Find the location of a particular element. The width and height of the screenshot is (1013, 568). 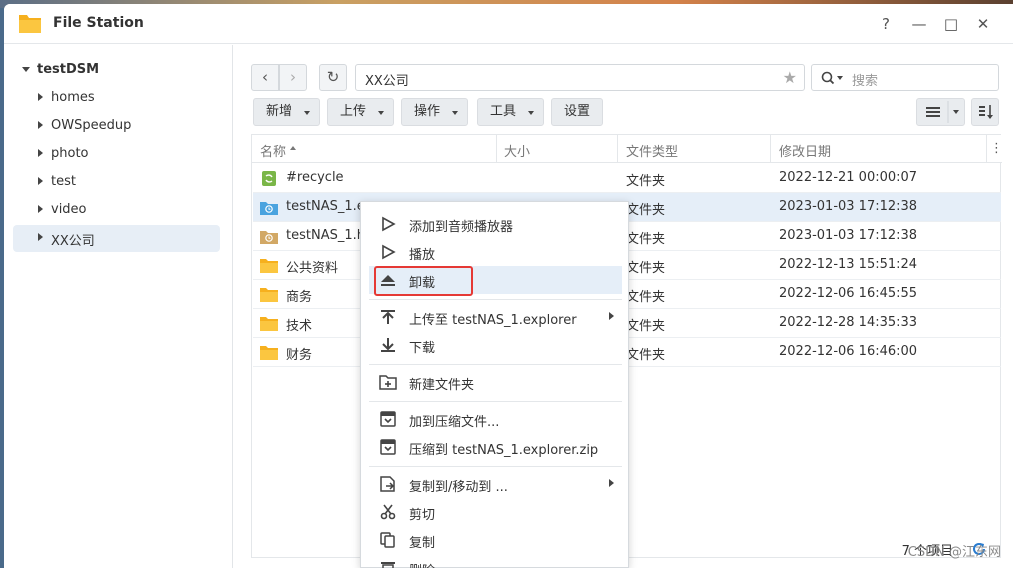

upload-button: 上传 is located at coordinates (360, 112).